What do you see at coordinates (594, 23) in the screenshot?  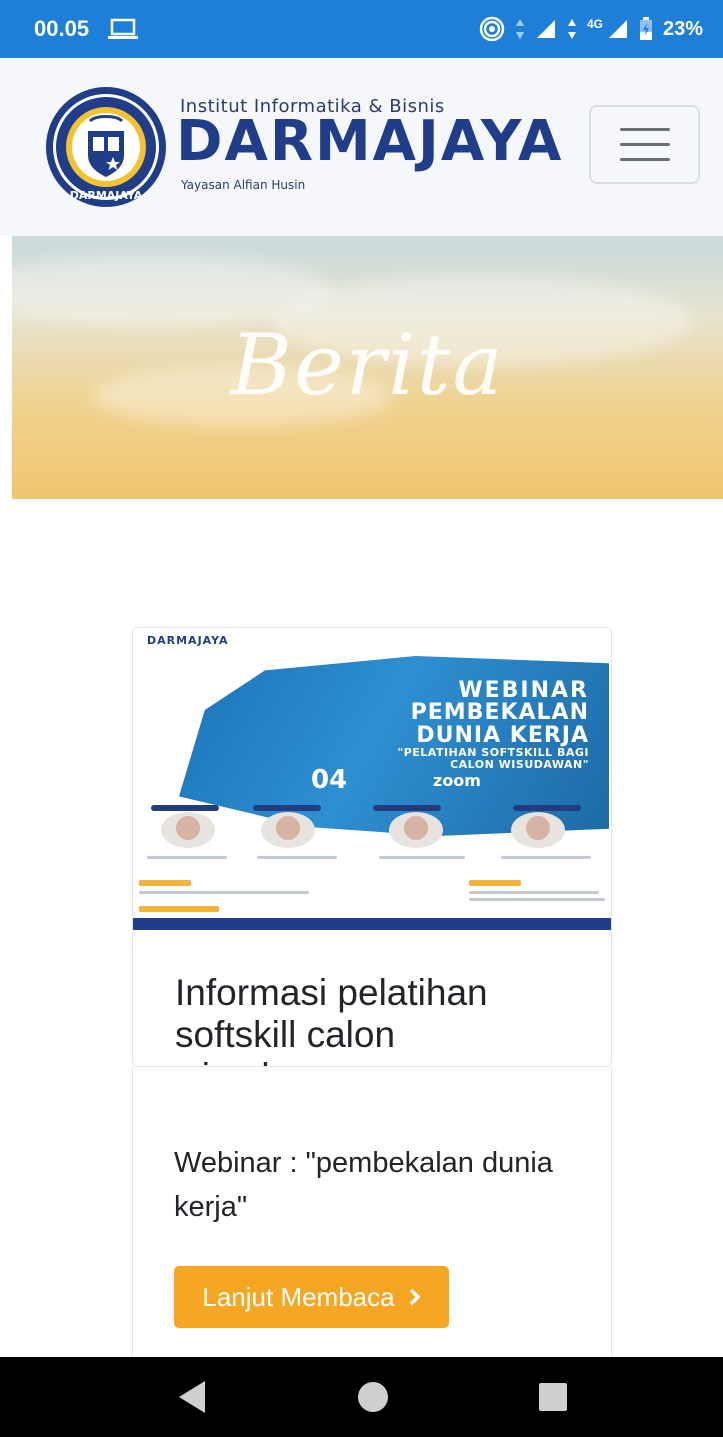 I see `network-type: 4G` at bounding box center [594, 23].